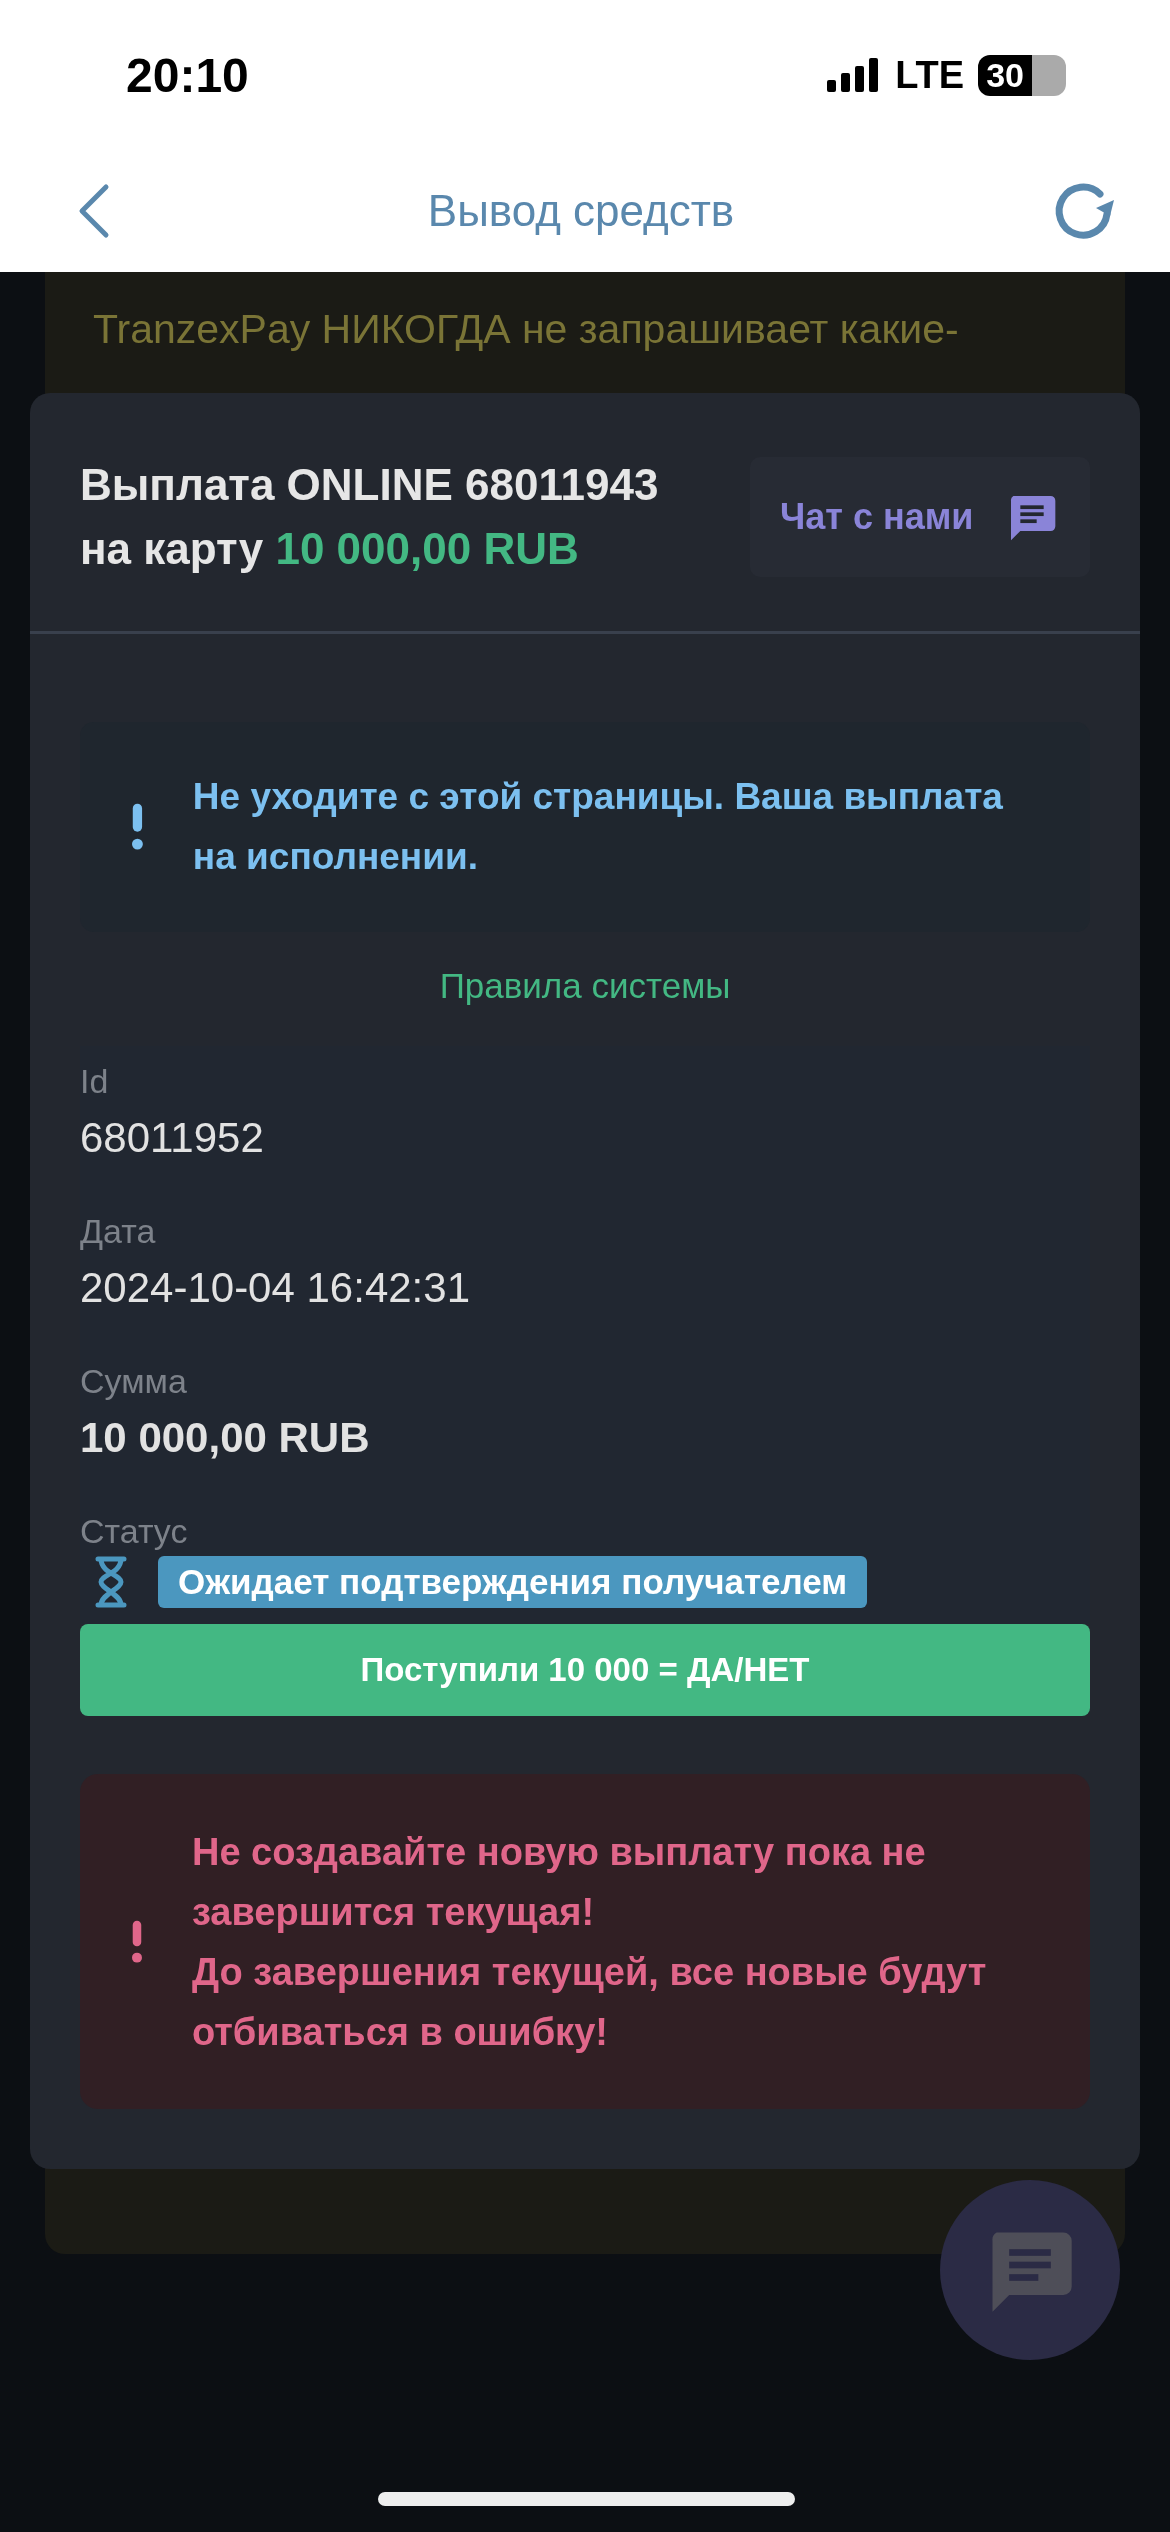 This screenshot has width=1170, height=2532. I want to click on rules-link: Правила системы, so click(585, 986).